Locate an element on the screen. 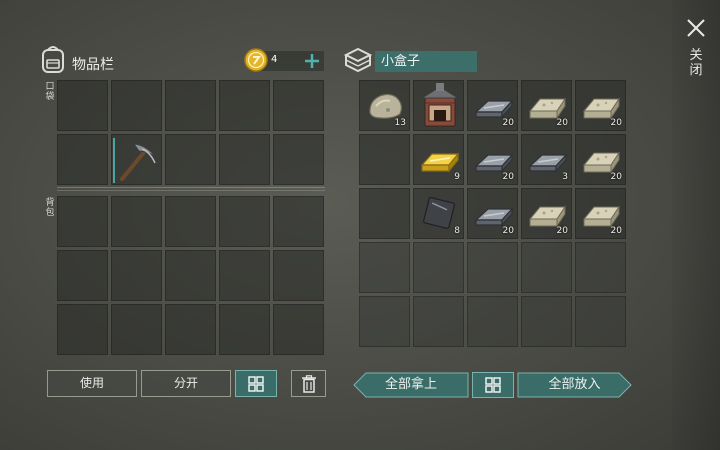 The image size is (720, 450). container-title: 小盒子 is located at coordinates (426, 61).